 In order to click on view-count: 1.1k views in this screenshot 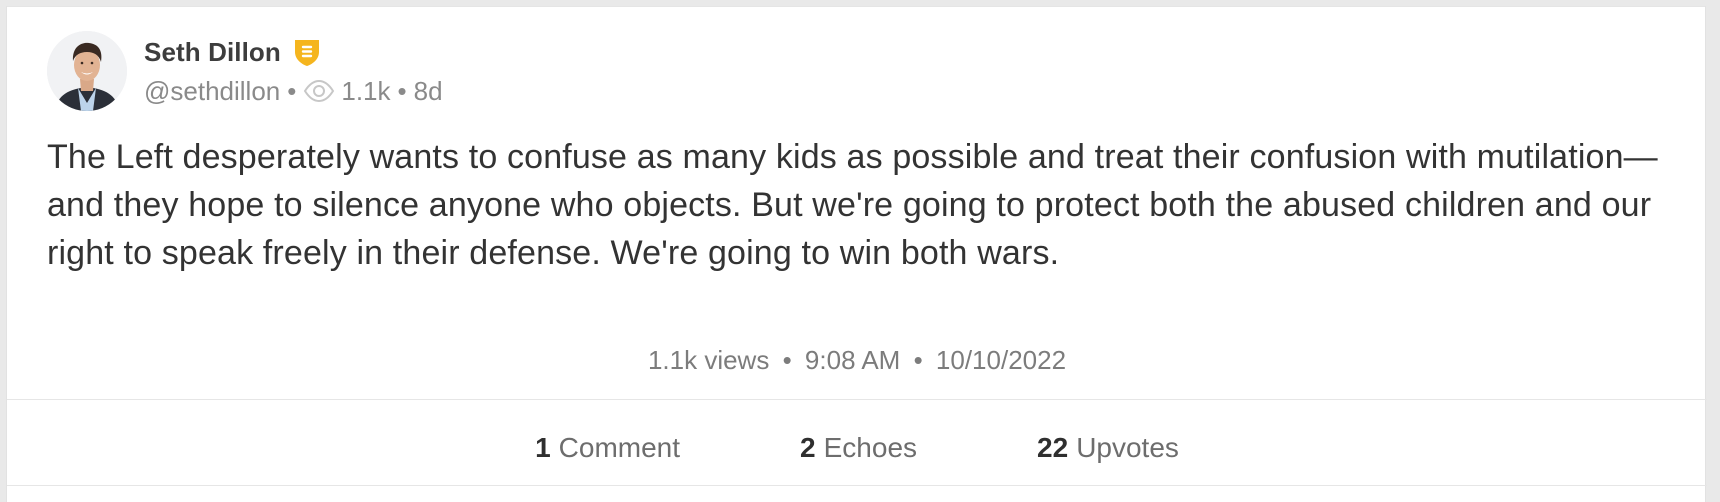, I will do `click(708, 360)`.